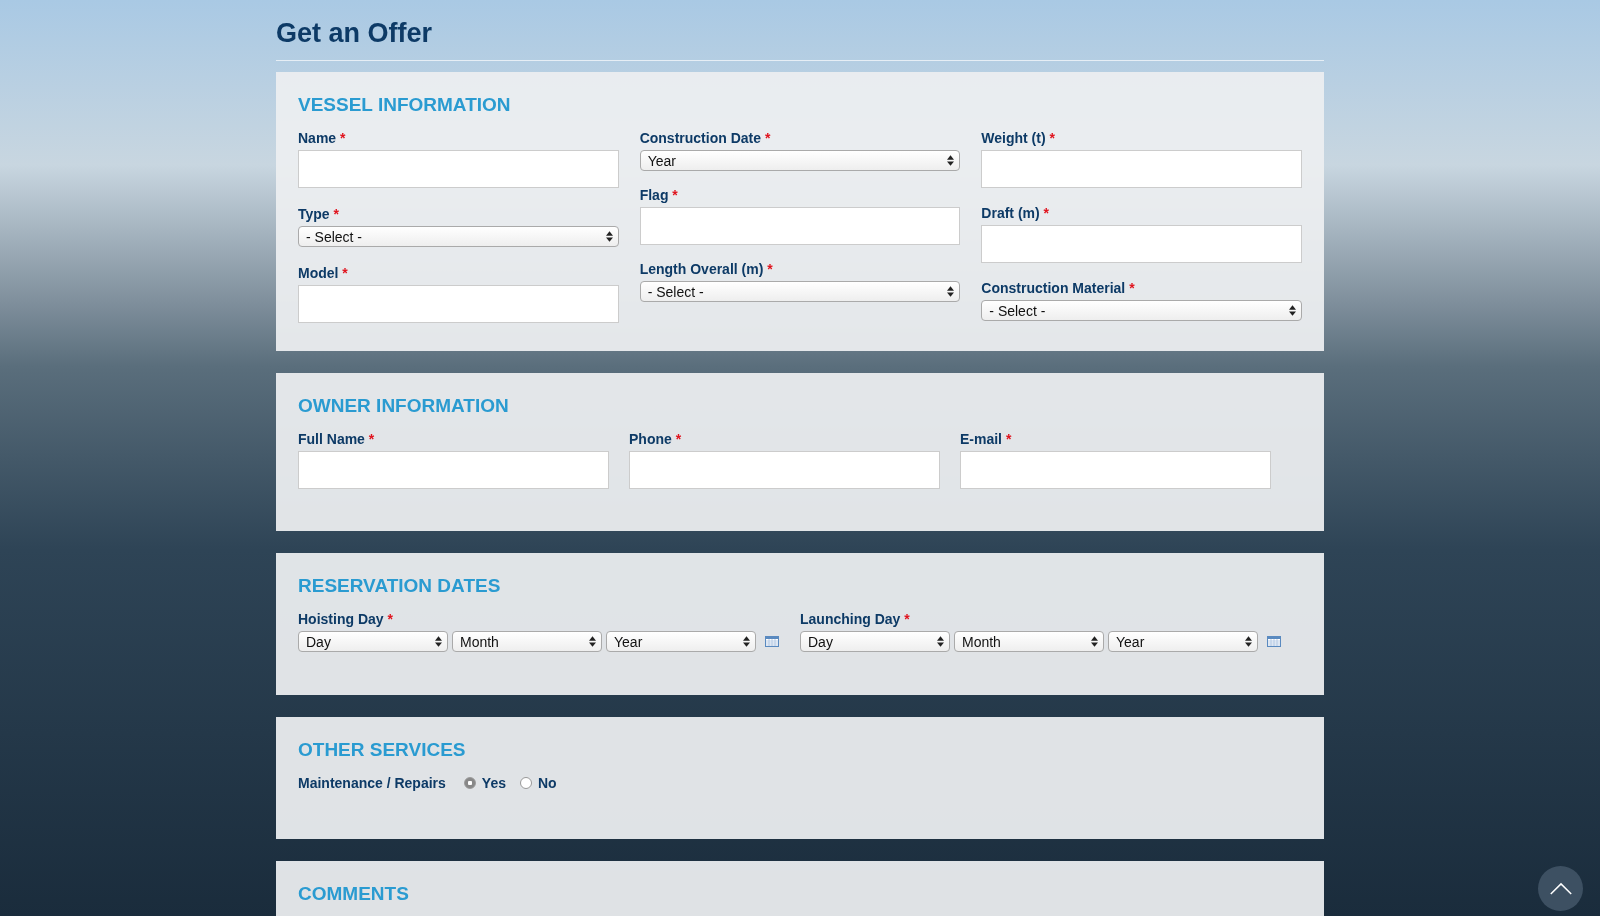  I want to click on page-title: Get an Offer, so click(355, 33).